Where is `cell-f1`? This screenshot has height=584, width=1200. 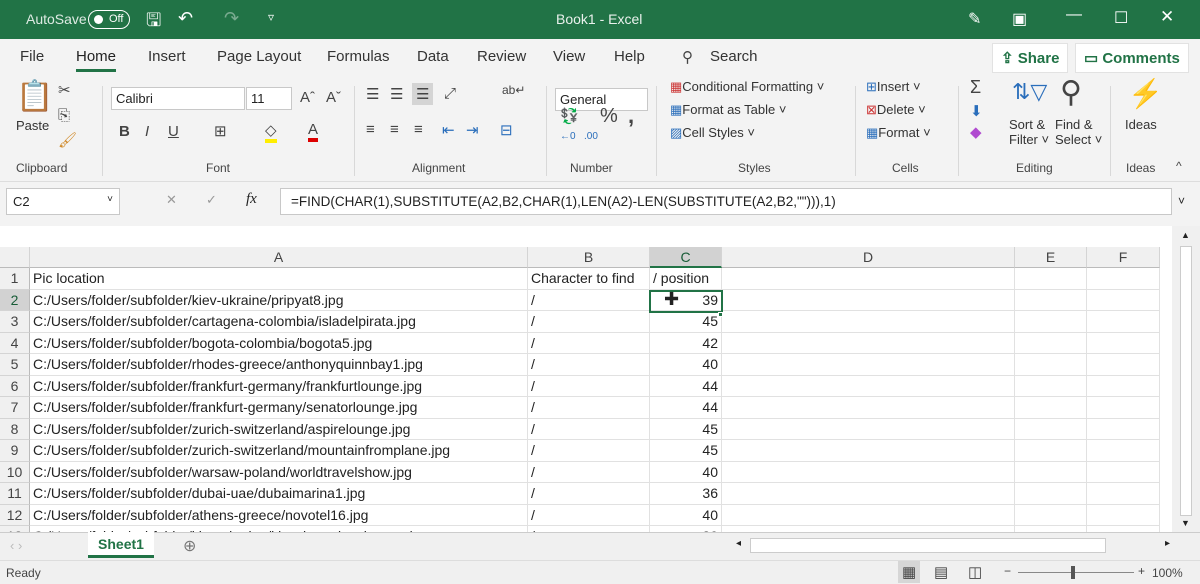 cell-f1 is located at coordinates (1123, 279).